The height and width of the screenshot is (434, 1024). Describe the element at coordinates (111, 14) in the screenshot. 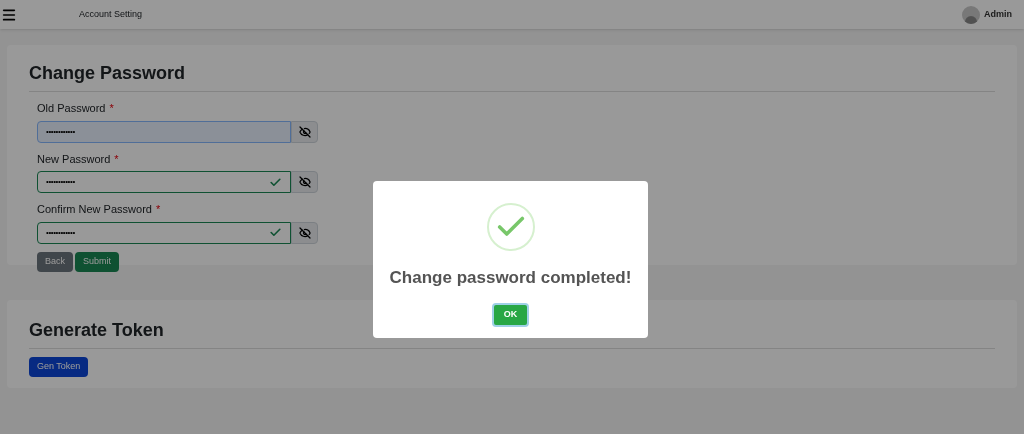

I see `page-title: Account Setting` at that location.